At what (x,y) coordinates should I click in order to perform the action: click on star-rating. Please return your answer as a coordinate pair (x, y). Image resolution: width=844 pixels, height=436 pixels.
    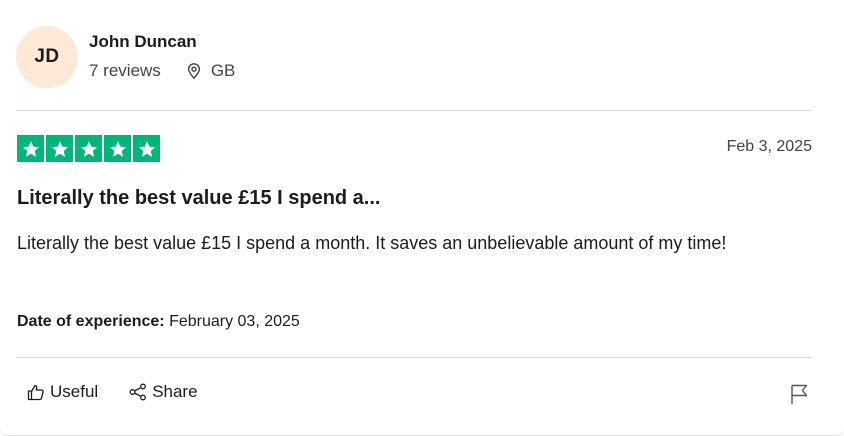
    Looking at the image, I should click on (88, 148).